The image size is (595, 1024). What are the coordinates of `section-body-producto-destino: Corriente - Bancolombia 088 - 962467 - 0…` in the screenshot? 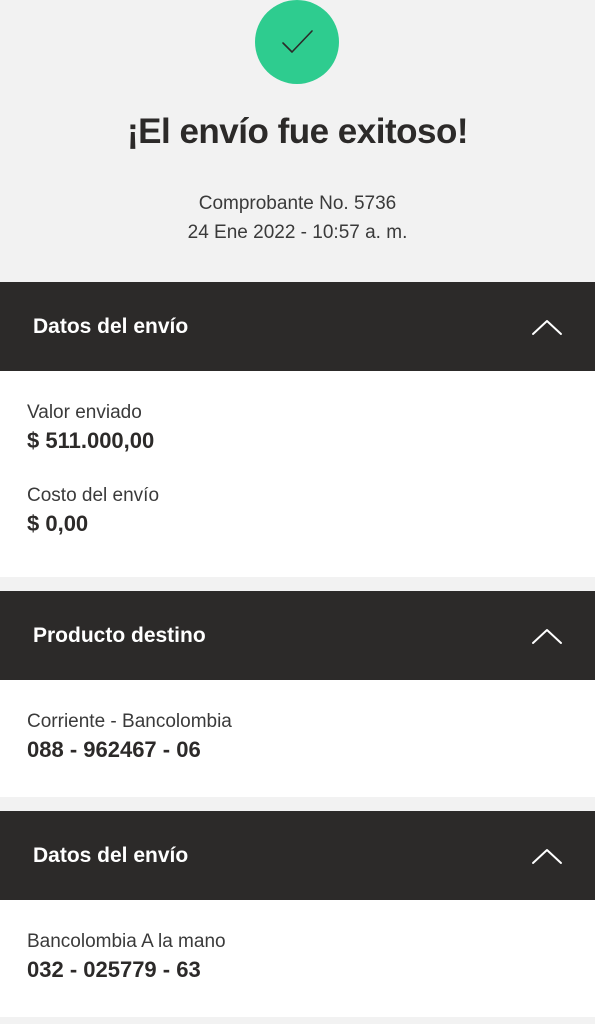 It's located at (297, 738).